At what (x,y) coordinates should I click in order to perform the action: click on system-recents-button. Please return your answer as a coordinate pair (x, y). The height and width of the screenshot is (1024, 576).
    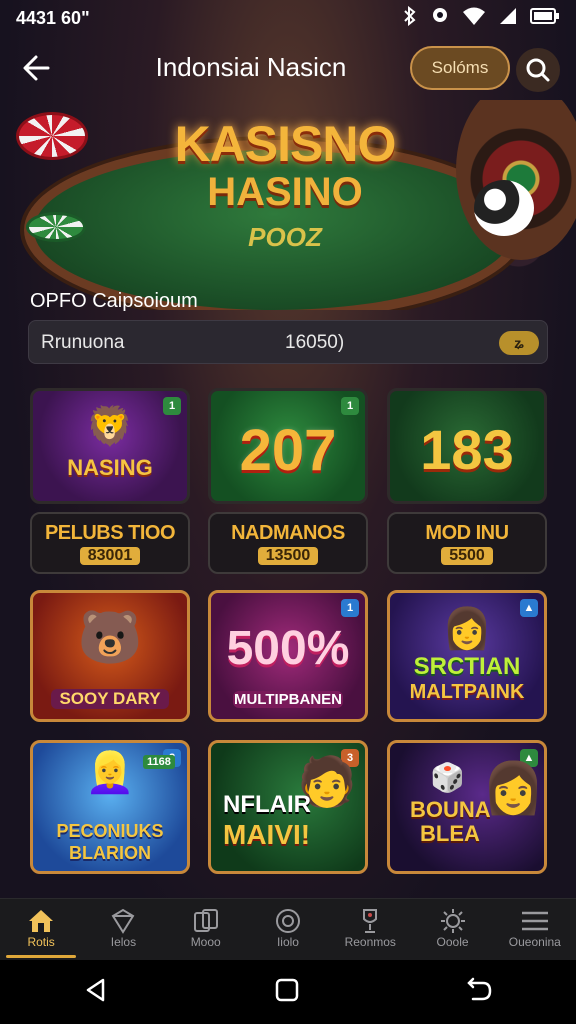
    Looking at the image, I should click on (479, 992).